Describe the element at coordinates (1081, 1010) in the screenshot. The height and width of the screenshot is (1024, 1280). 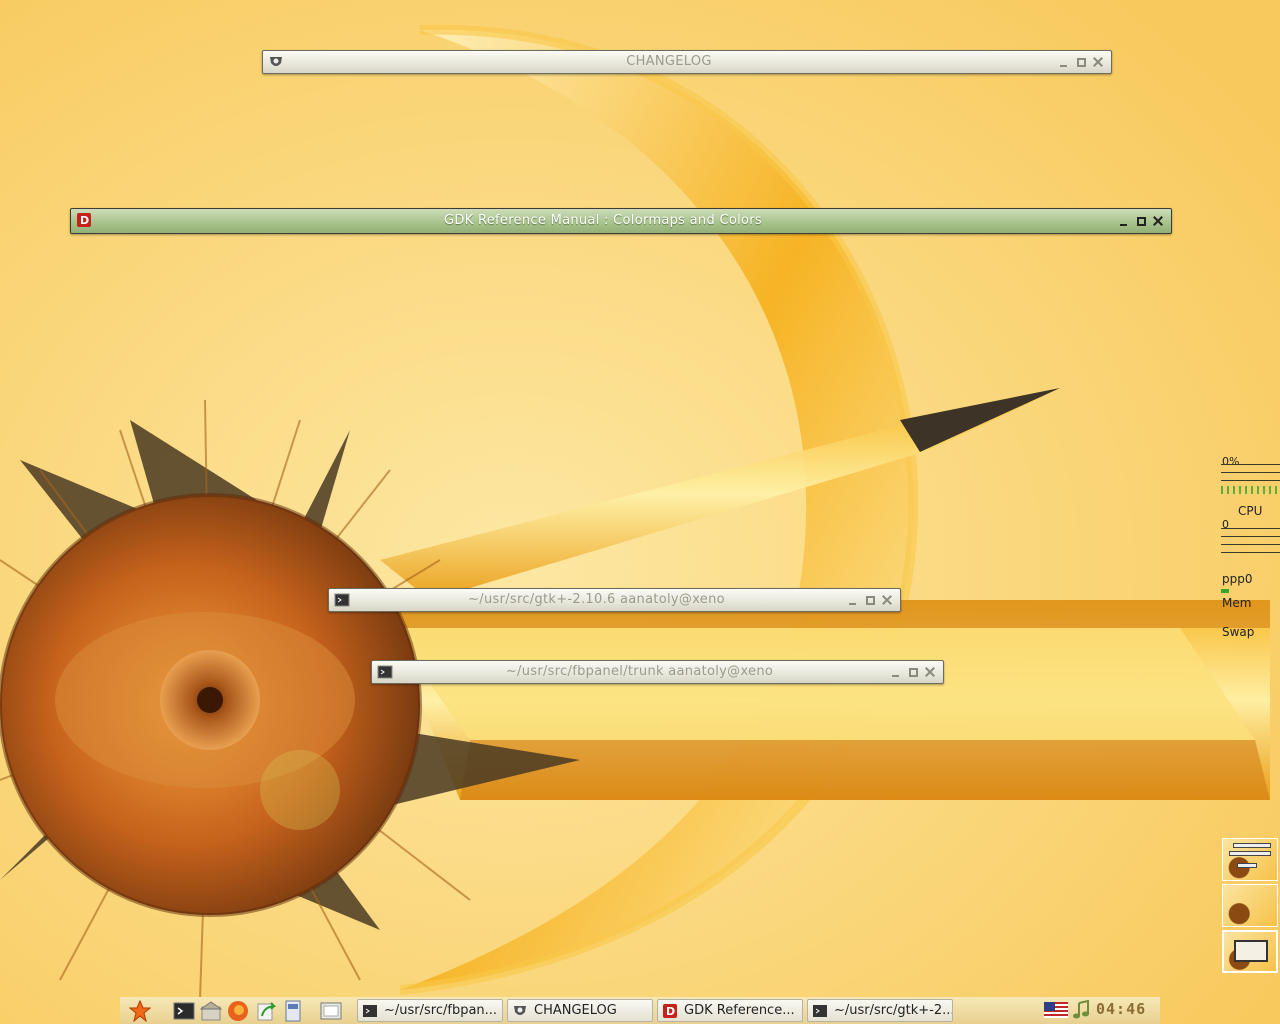
I see `music-note-icon` at that location.